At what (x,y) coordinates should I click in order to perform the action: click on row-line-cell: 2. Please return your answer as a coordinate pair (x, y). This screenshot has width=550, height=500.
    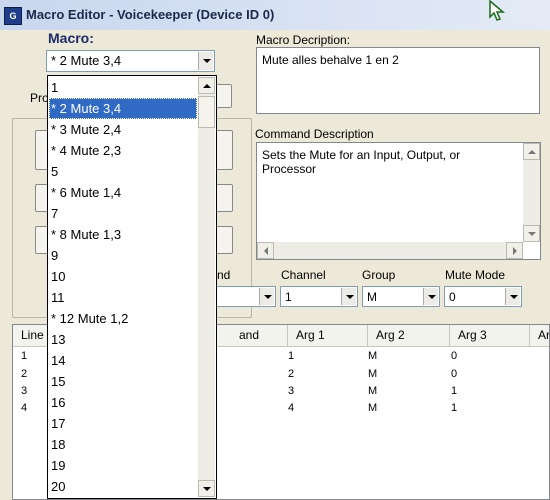
    Looking at the image, I should click on (24, 374).